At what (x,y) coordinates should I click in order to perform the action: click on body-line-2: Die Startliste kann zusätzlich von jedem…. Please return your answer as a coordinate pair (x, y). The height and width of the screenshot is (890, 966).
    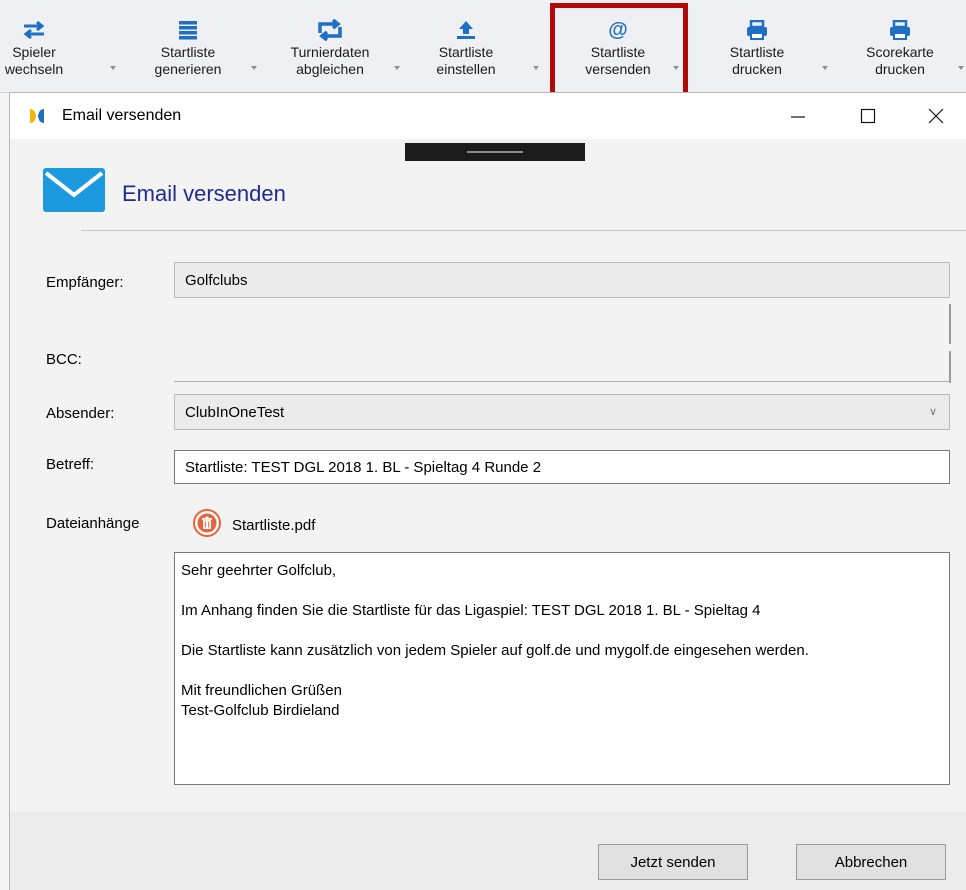
    Looking at the image, I should click on (495, 650).